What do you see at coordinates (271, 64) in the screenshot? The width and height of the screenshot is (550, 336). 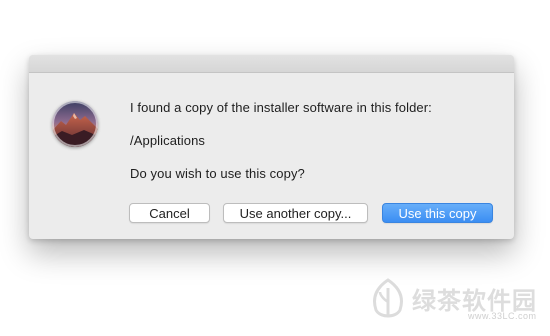 I see `dialog-titlebar` at bounding box center [271, 64].